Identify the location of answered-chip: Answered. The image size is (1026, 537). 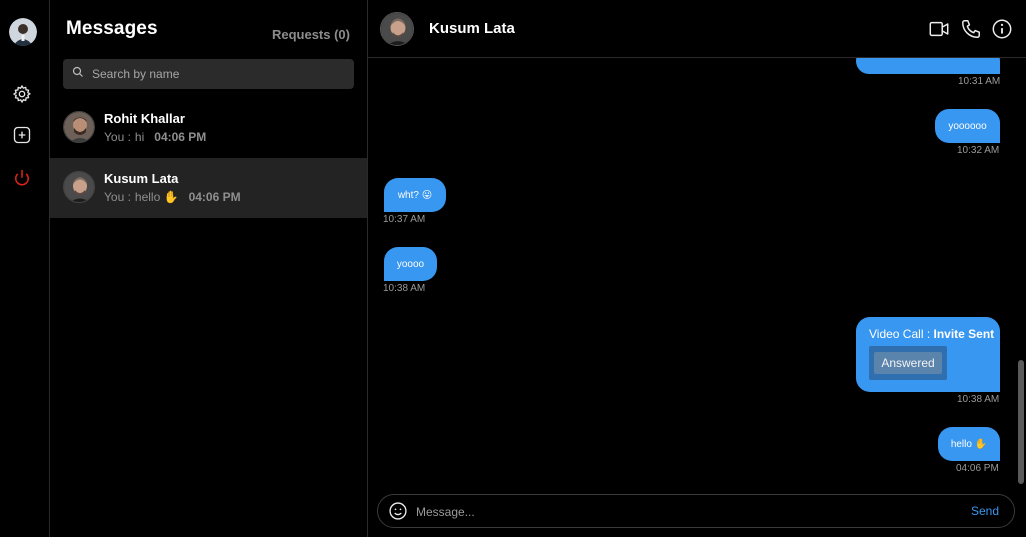
(908, 363).